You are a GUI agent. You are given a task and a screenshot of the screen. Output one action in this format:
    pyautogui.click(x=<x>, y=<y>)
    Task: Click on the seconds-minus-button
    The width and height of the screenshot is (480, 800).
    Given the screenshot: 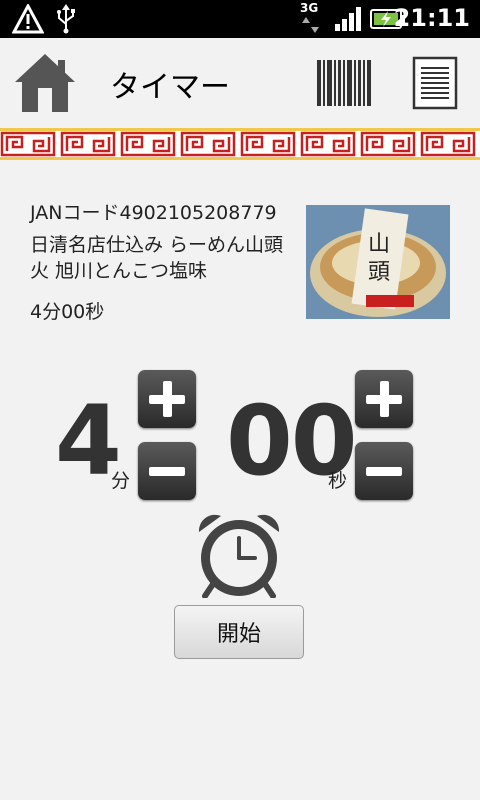 What is the action you would take?
    pyautogui.click(x=384, y=471)
    